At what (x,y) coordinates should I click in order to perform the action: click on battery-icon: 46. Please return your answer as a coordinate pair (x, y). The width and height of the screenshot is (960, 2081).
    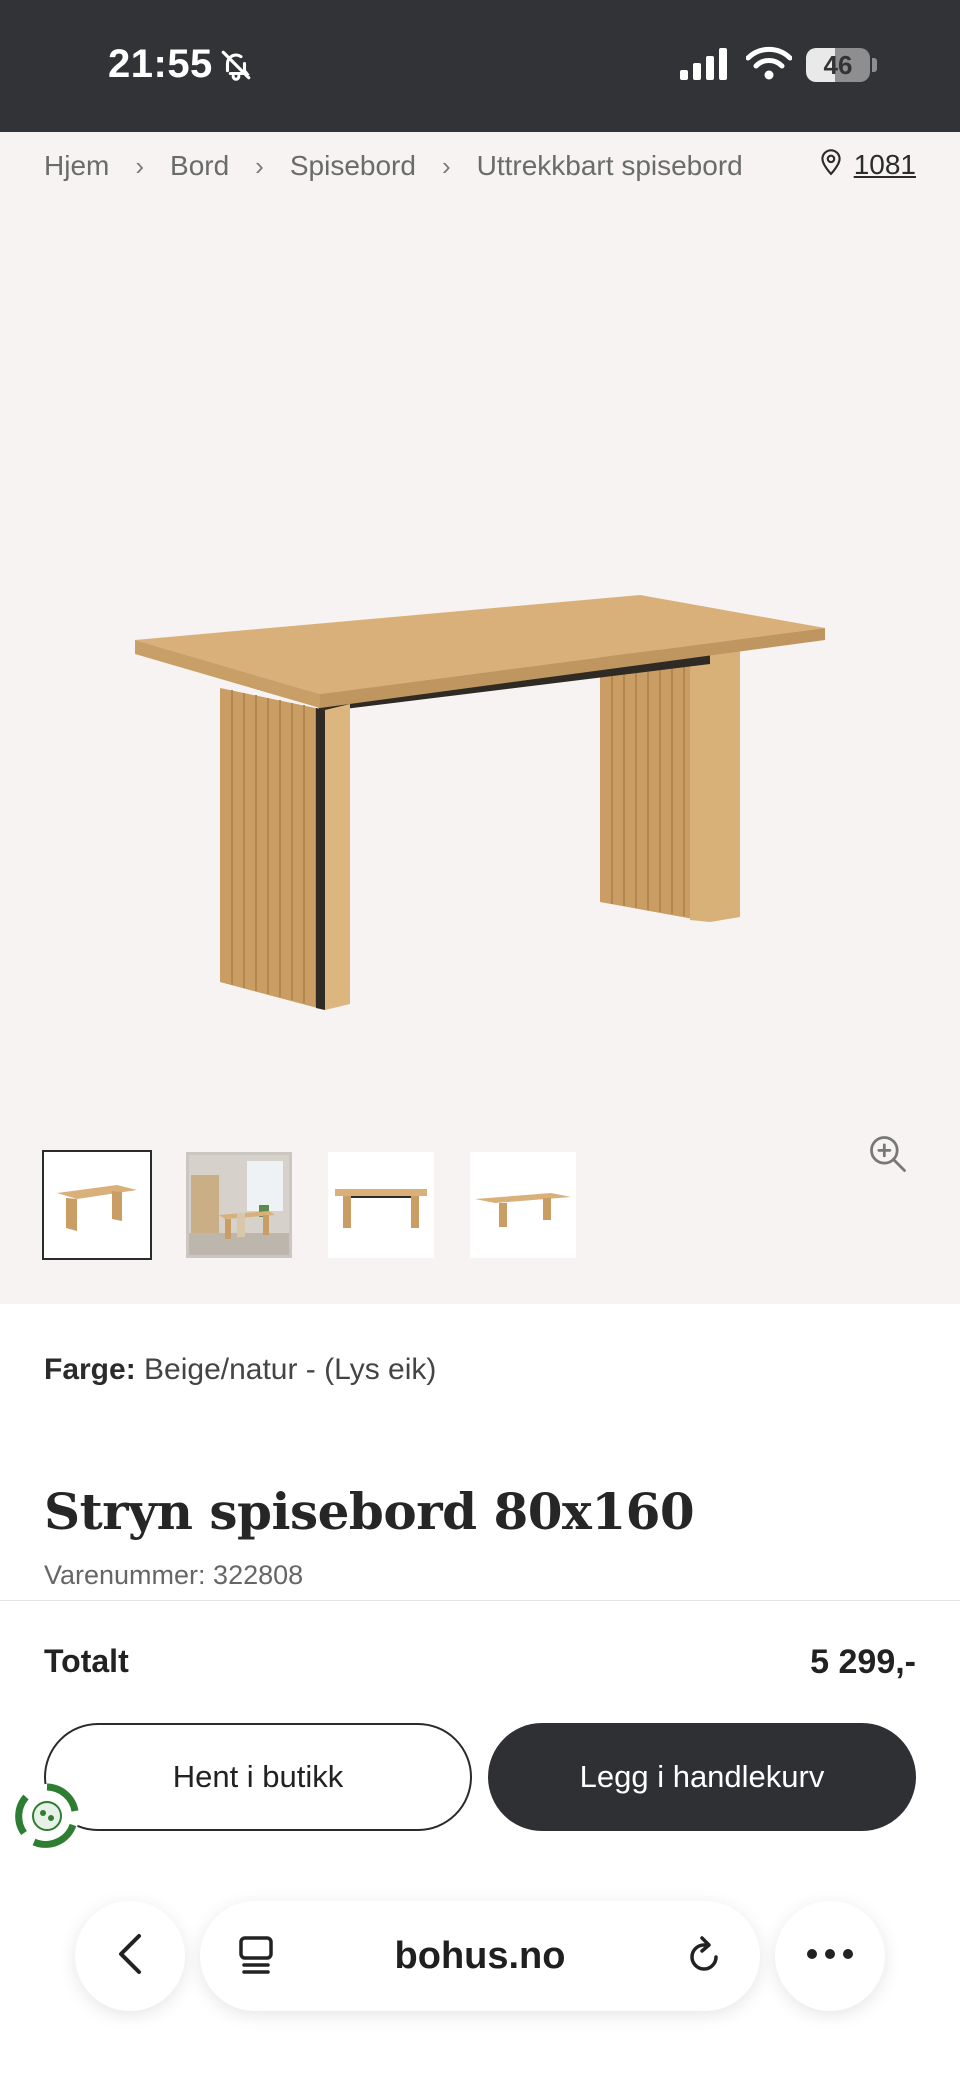
    Looking at the image, I should click on (838, 65).